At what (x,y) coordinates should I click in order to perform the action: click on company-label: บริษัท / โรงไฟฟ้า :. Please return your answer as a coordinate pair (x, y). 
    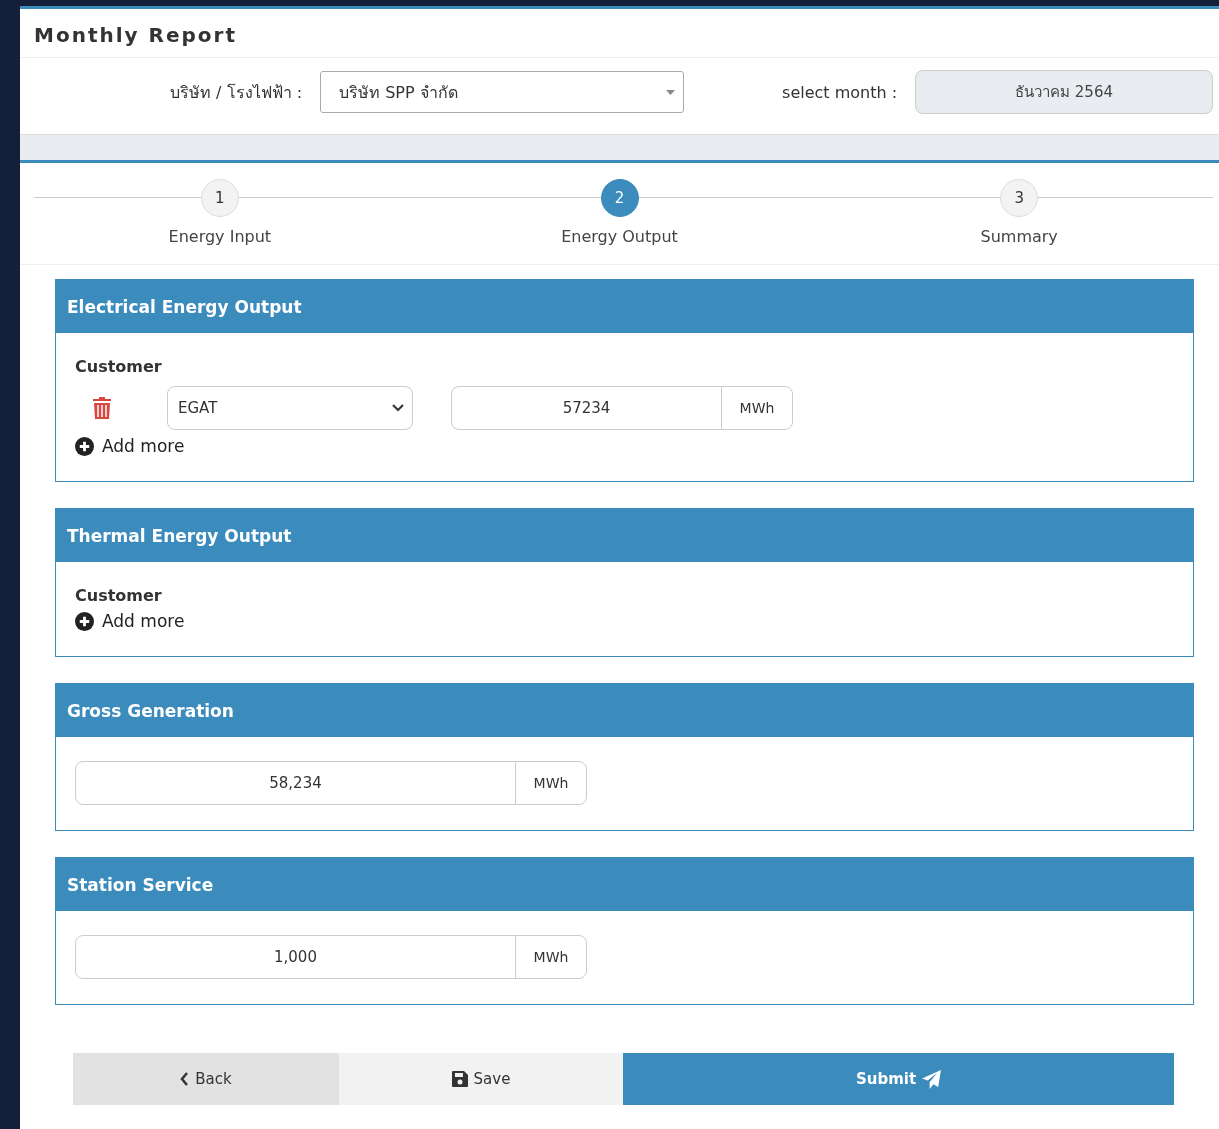
    Looking at the image, I should click on (236, 92).